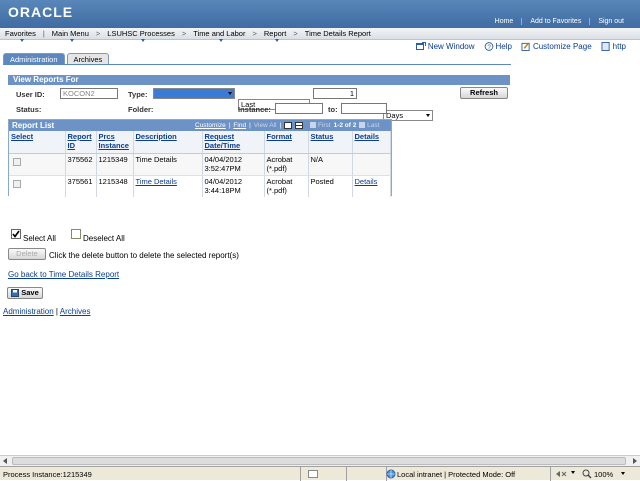 The width and height of the screenshot is (640, 481). Describe the element at coordinates (30, 94) in the screenshot. I see `user-id-label: User ID:` at that location.